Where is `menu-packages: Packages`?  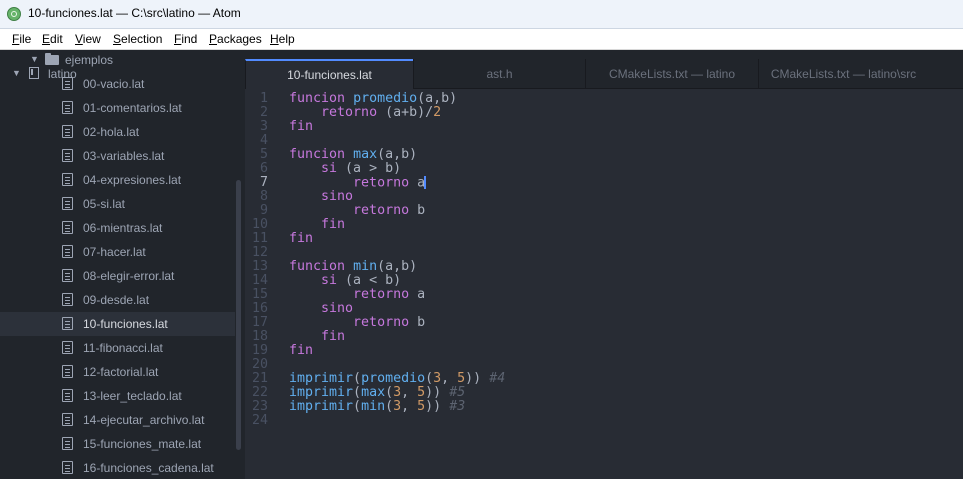 menu-packages: Packages is located at coordinates (235, 39).